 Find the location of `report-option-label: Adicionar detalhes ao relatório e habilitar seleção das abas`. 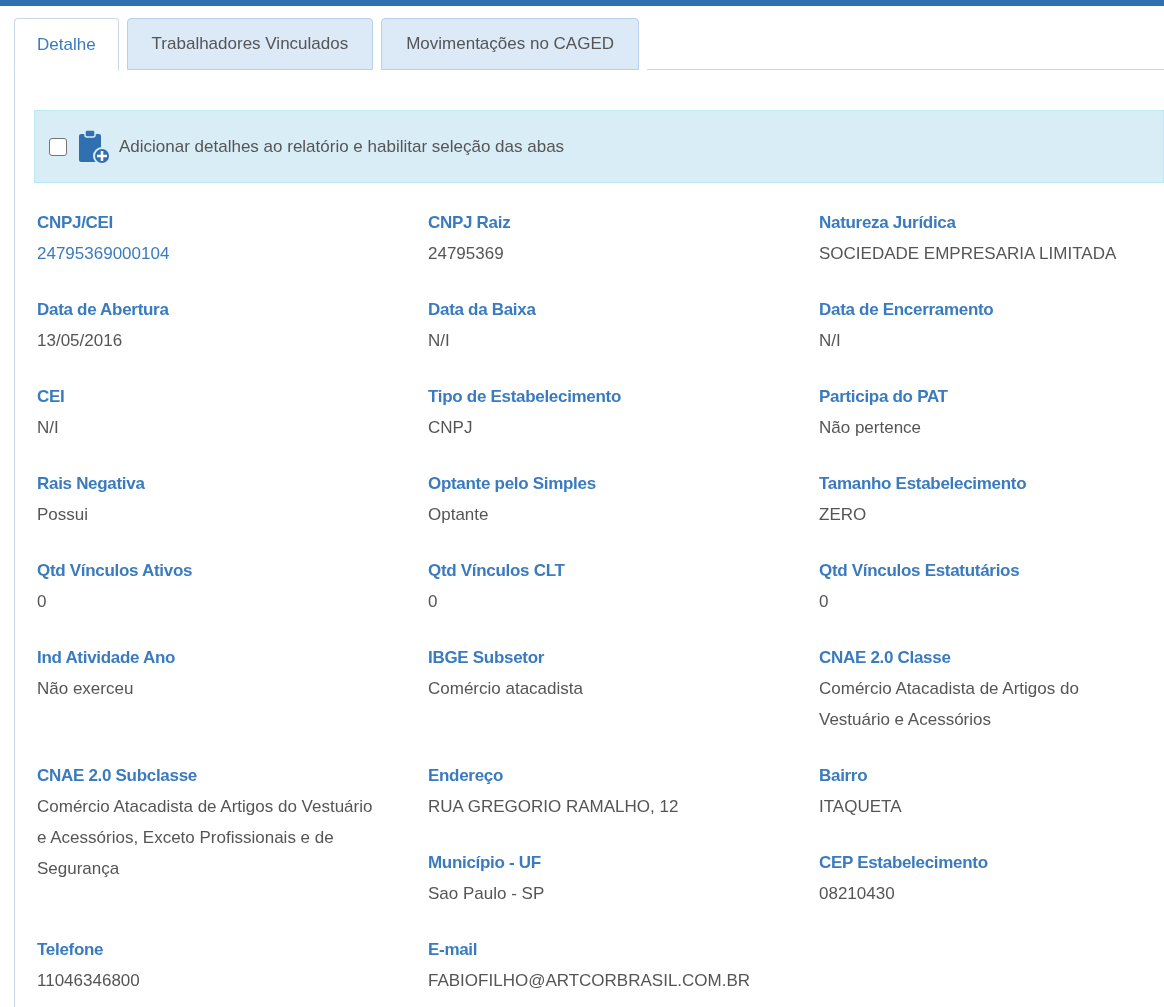

report-option-label: Adicionar detalhes ao relatório e habilitar seleção das abas is located at coordinates (342, 146).